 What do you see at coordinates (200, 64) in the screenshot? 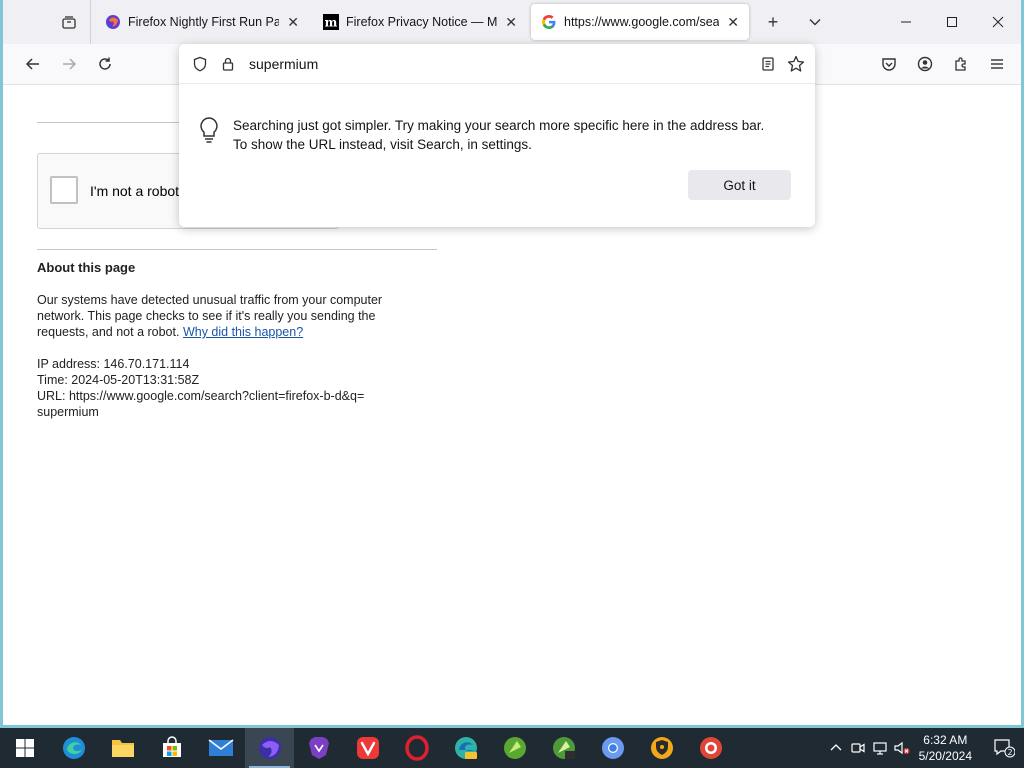
I see `tracking-protection-shield-icon` at bounding box center [200, 64].